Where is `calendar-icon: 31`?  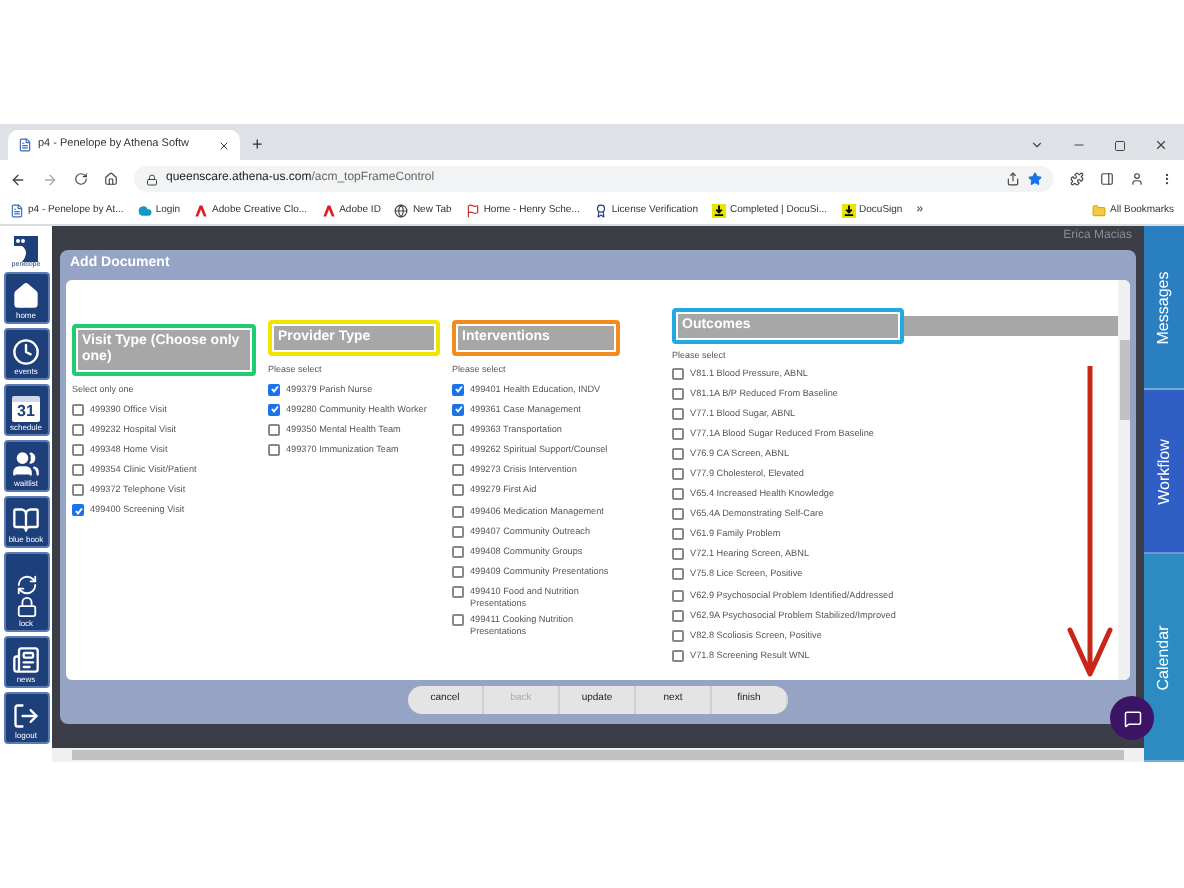 calendar-icon: 31 is located at coordinates (26, 409).